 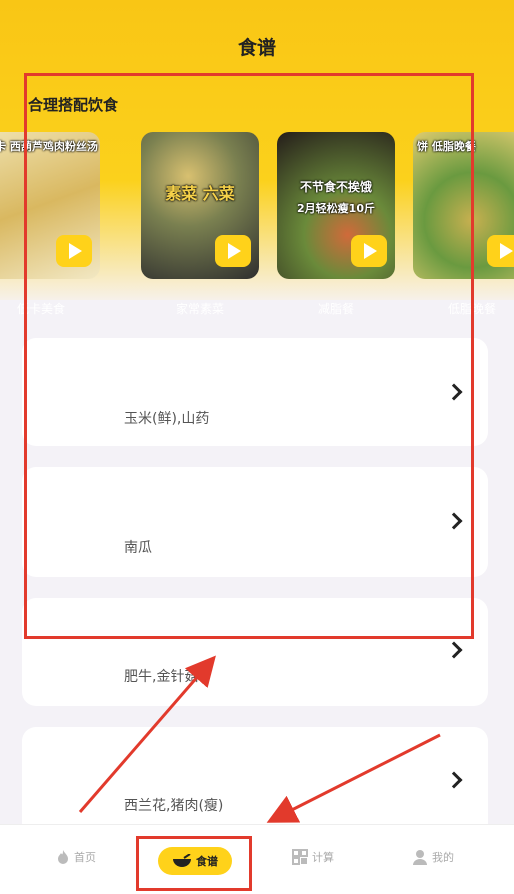 What do you see at coordinates (259, 739) in the screenshot?
I see `annotation-arrows` at bounding box center [259, 739].